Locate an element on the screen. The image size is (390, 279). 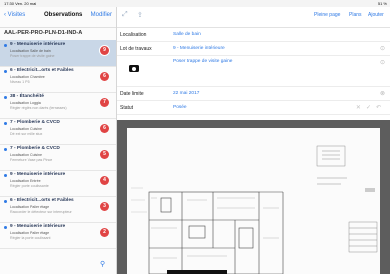
close-icon: ✕ is located at coordinates (361, 108).